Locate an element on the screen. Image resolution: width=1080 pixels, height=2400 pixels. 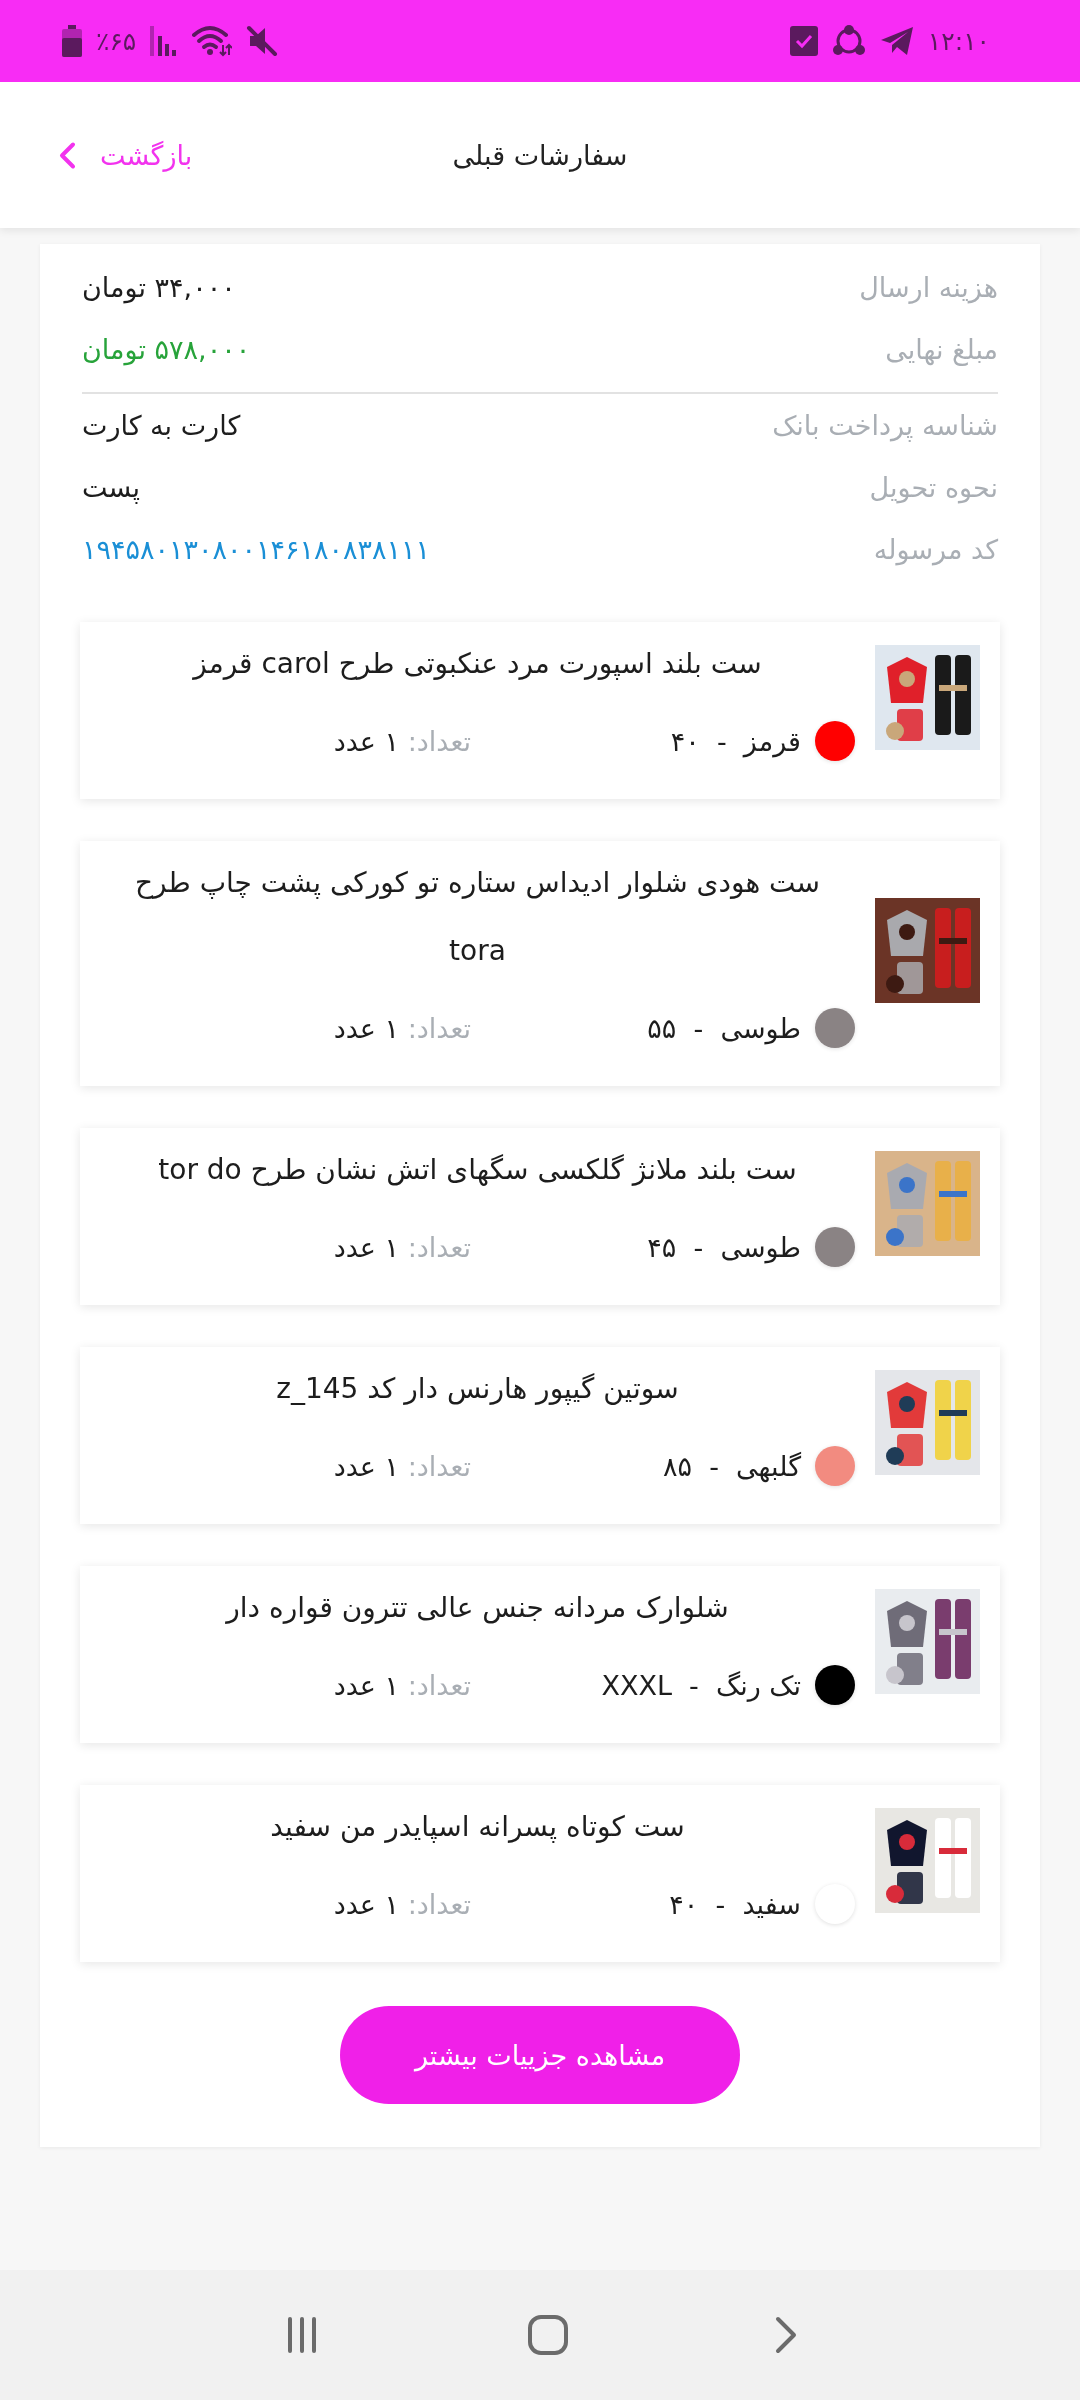
variant-text: گلبهی - ۸۵ is located at coordinates (731, 1466).